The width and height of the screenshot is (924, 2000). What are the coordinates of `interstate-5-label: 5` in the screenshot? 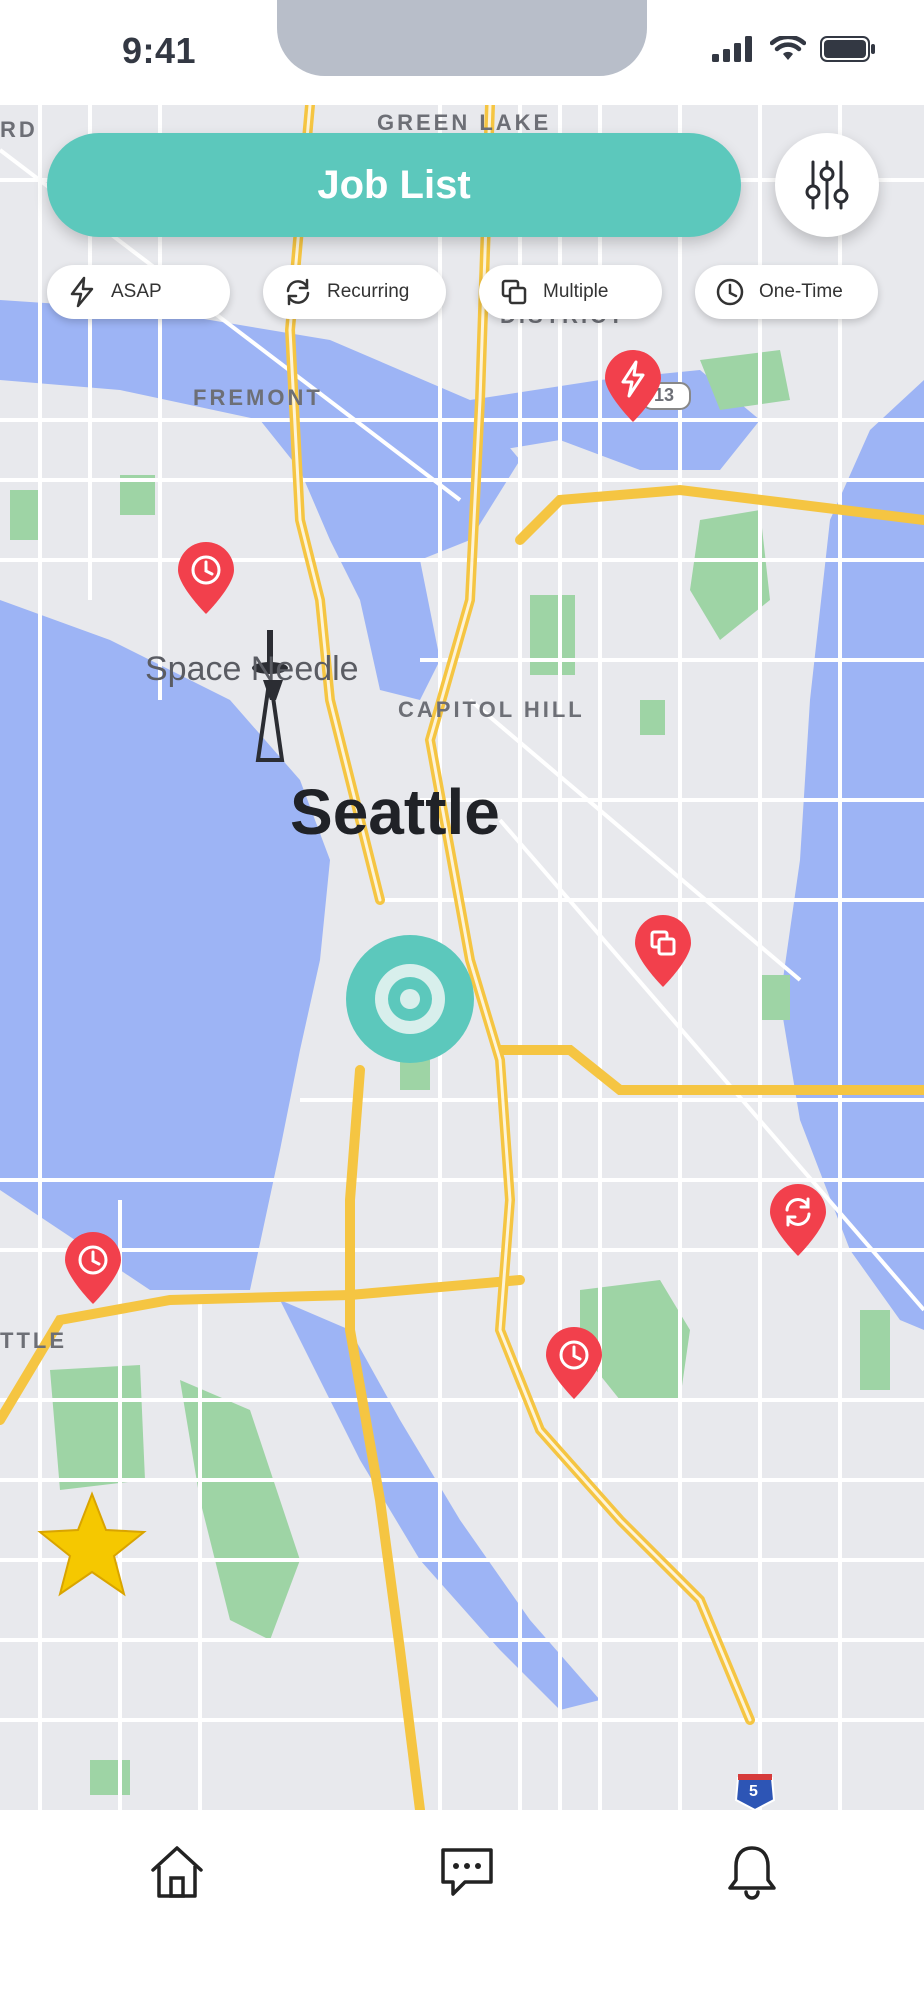 It's located at (753, 1791).